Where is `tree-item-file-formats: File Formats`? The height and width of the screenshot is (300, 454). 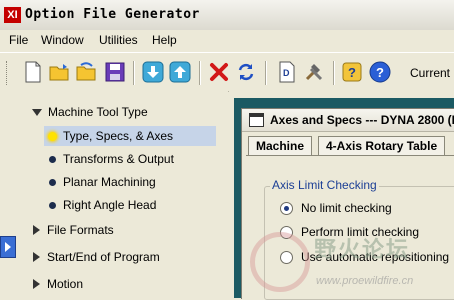 tree-item-file-formats: File Formats is located at coordinates (73, 230).